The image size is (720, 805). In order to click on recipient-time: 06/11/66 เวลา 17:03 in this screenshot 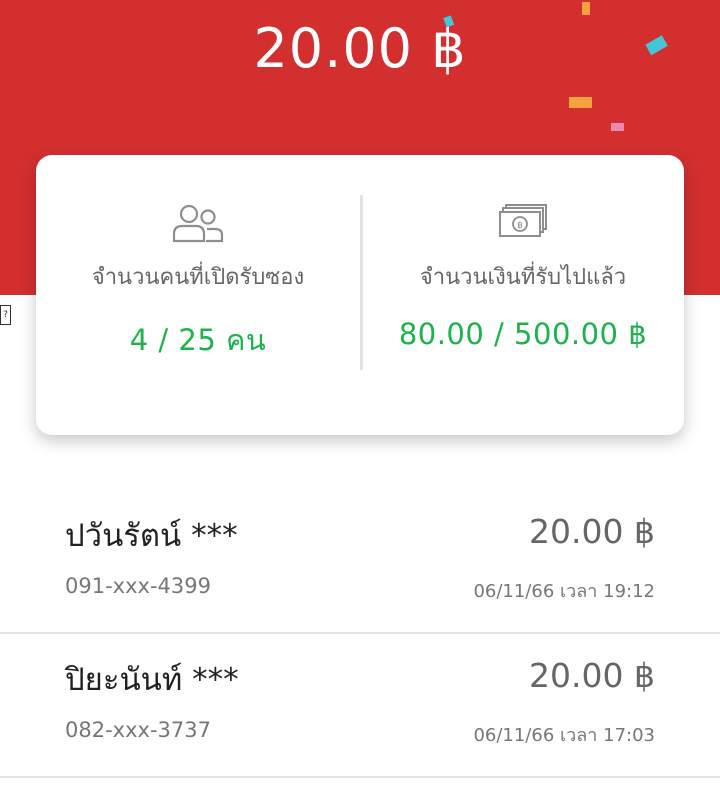, I will do `click(564, 735)`.